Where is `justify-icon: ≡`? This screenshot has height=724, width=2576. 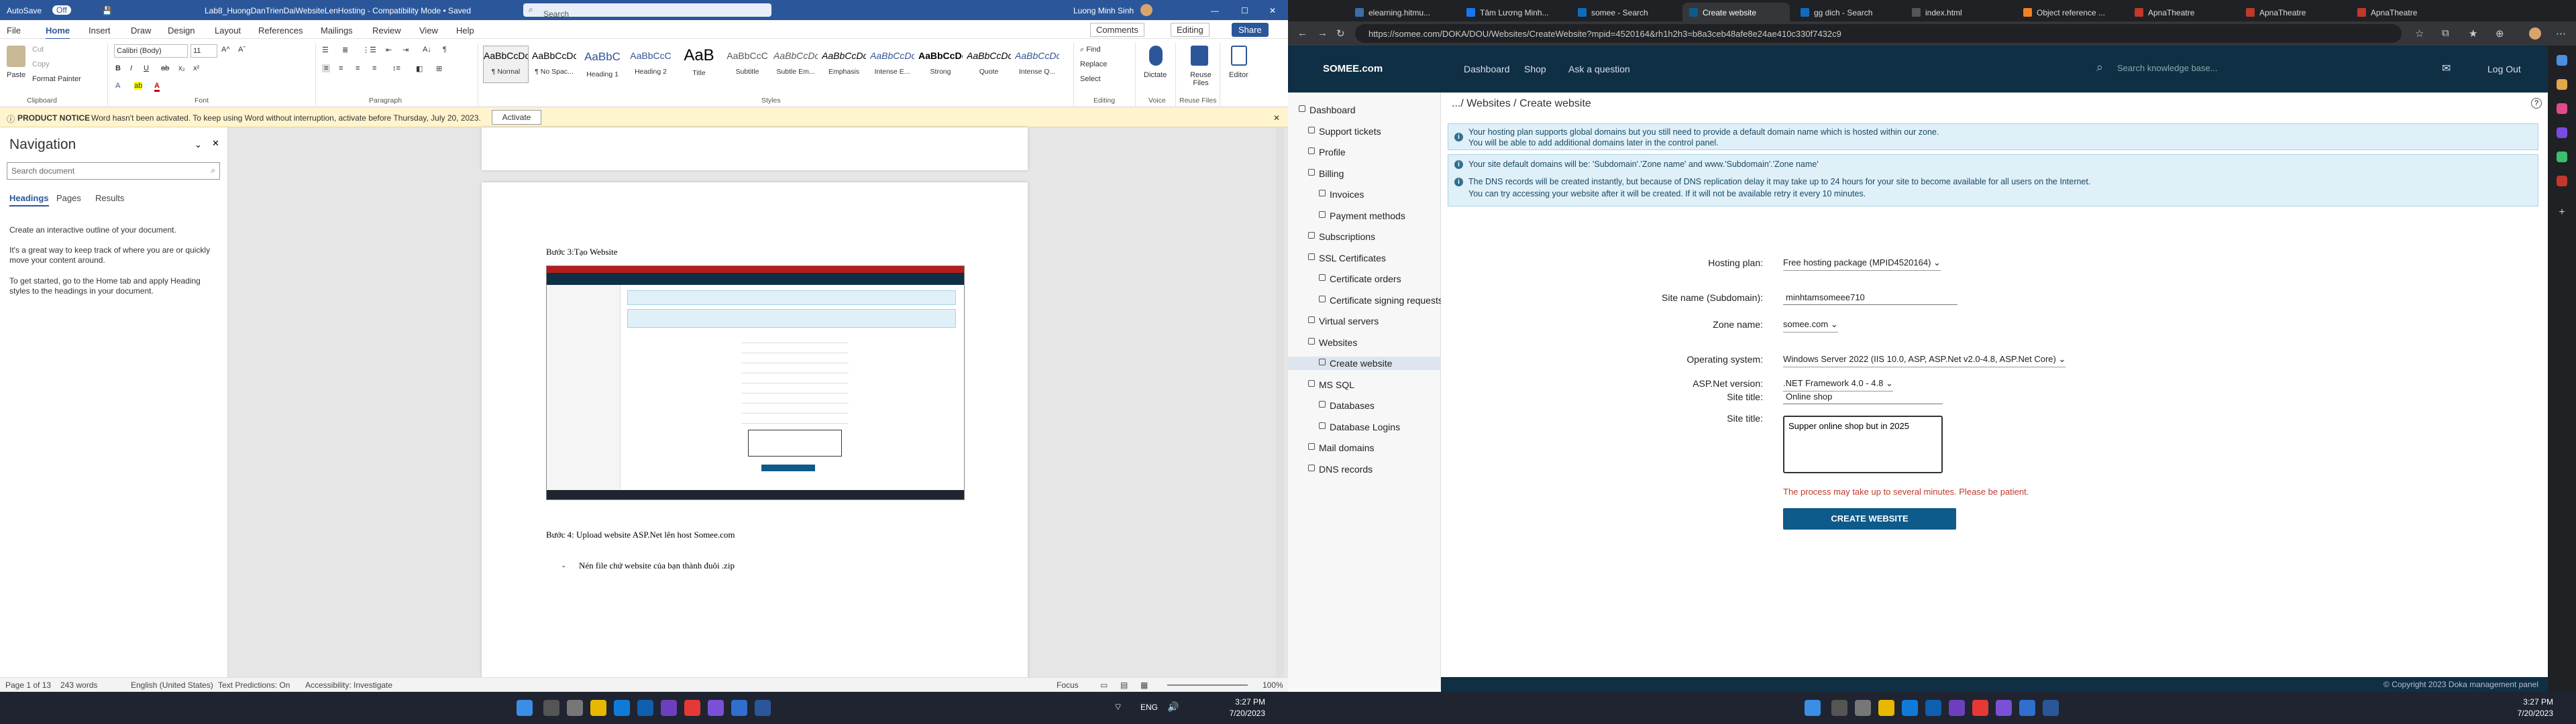
justify-icon: ≡ is located at coordinates (374, 68).